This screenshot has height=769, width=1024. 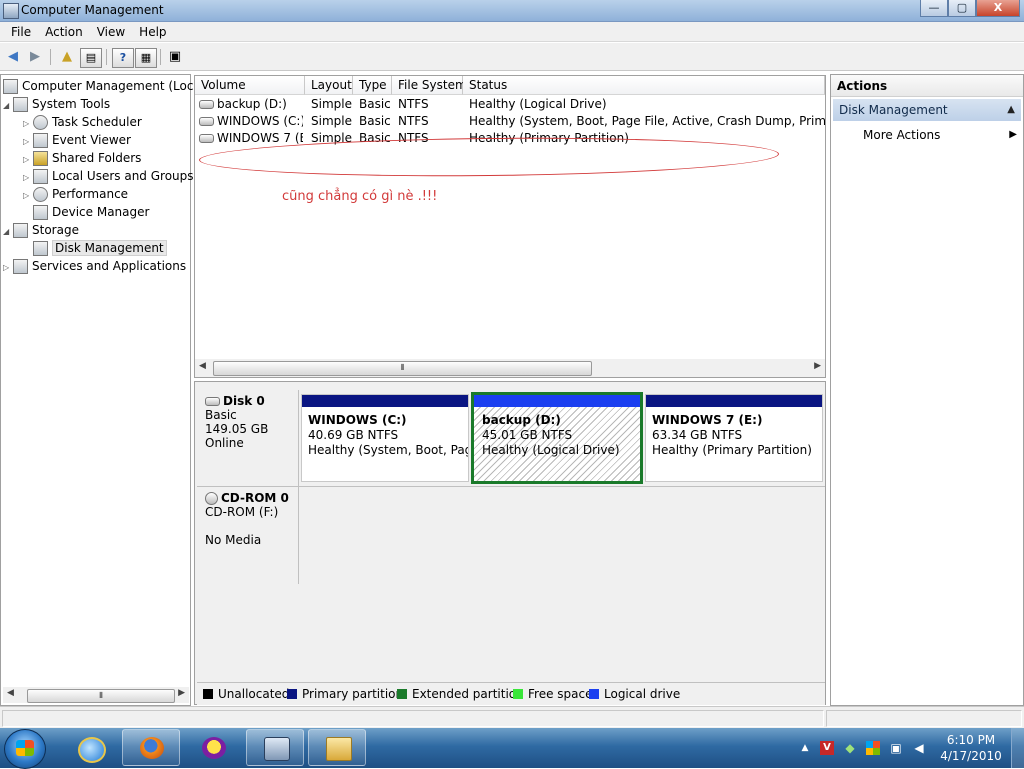 What do you see at coordinates (919, 748) in the screenshot?
I see `volume-icon: ◀` at bounding box center [919, 748].